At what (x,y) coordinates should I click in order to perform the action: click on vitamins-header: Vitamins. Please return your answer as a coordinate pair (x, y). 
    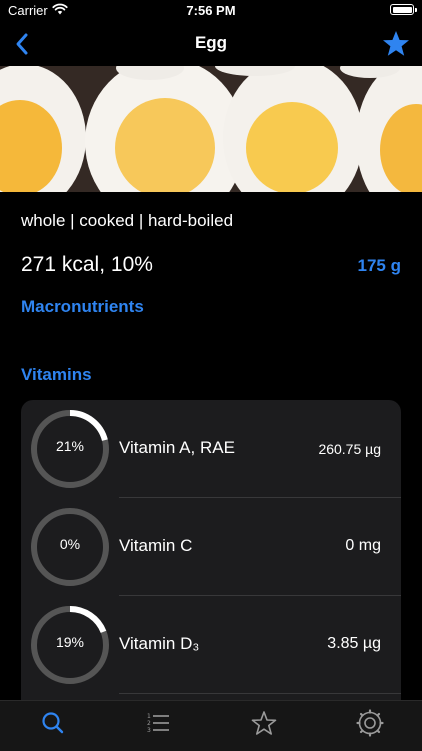
    Looking at the image, I should click on (56, 375).